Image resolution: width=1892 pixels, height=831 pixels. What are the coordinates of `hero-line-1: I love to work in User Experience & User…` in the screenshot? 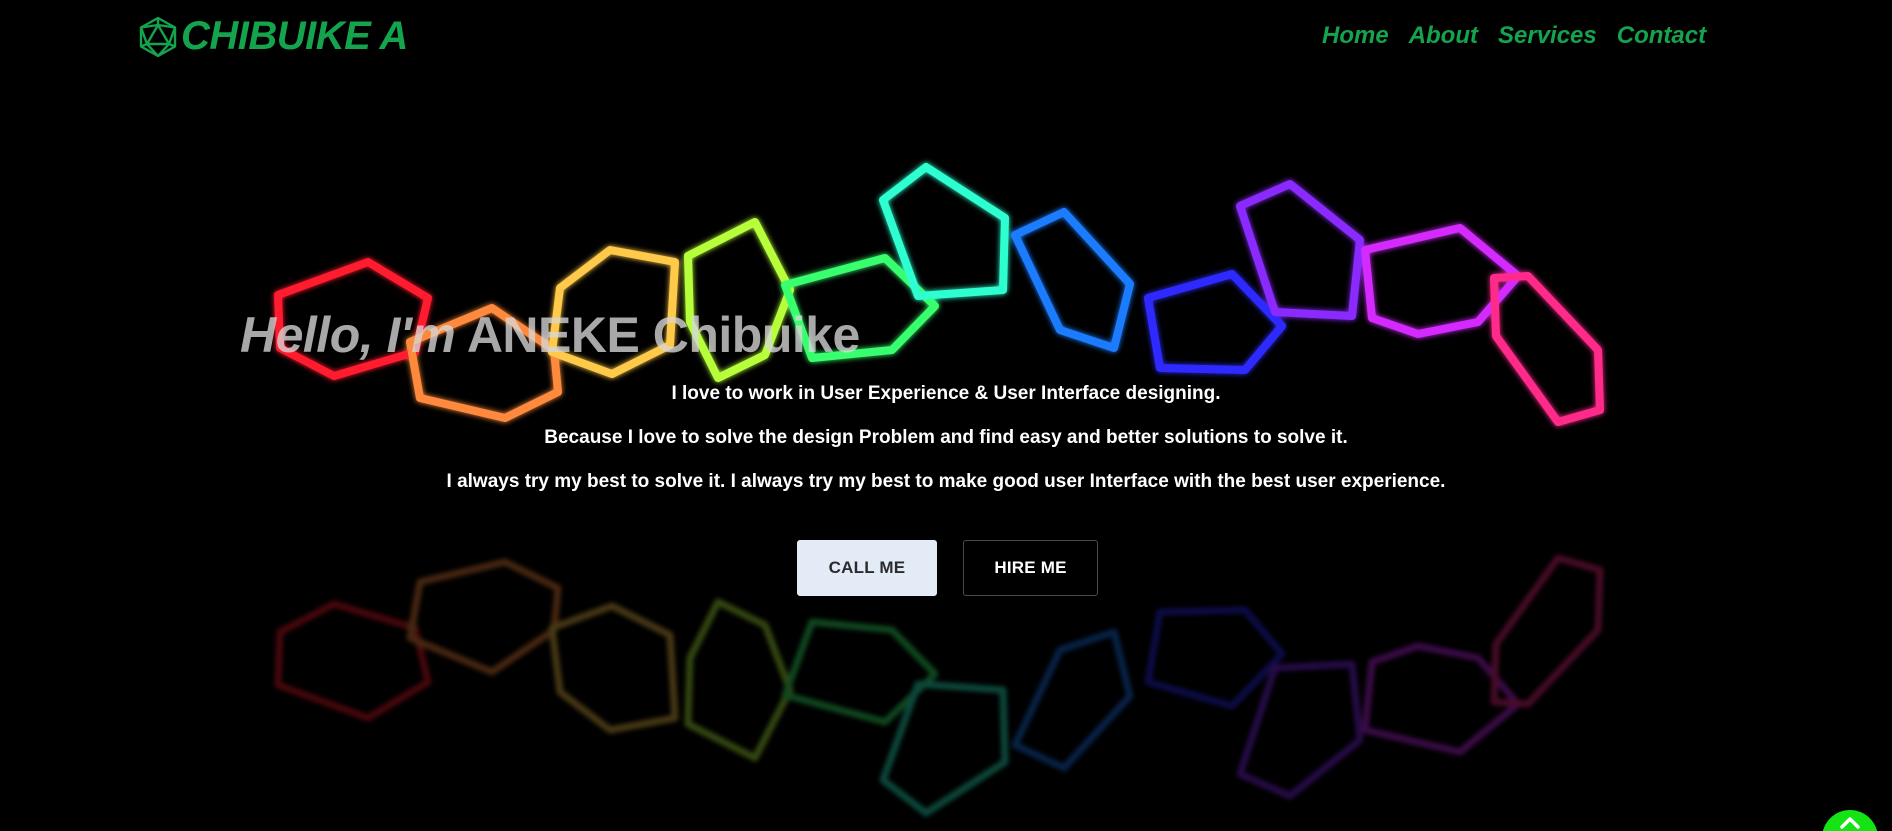 It's located at (946, 393).